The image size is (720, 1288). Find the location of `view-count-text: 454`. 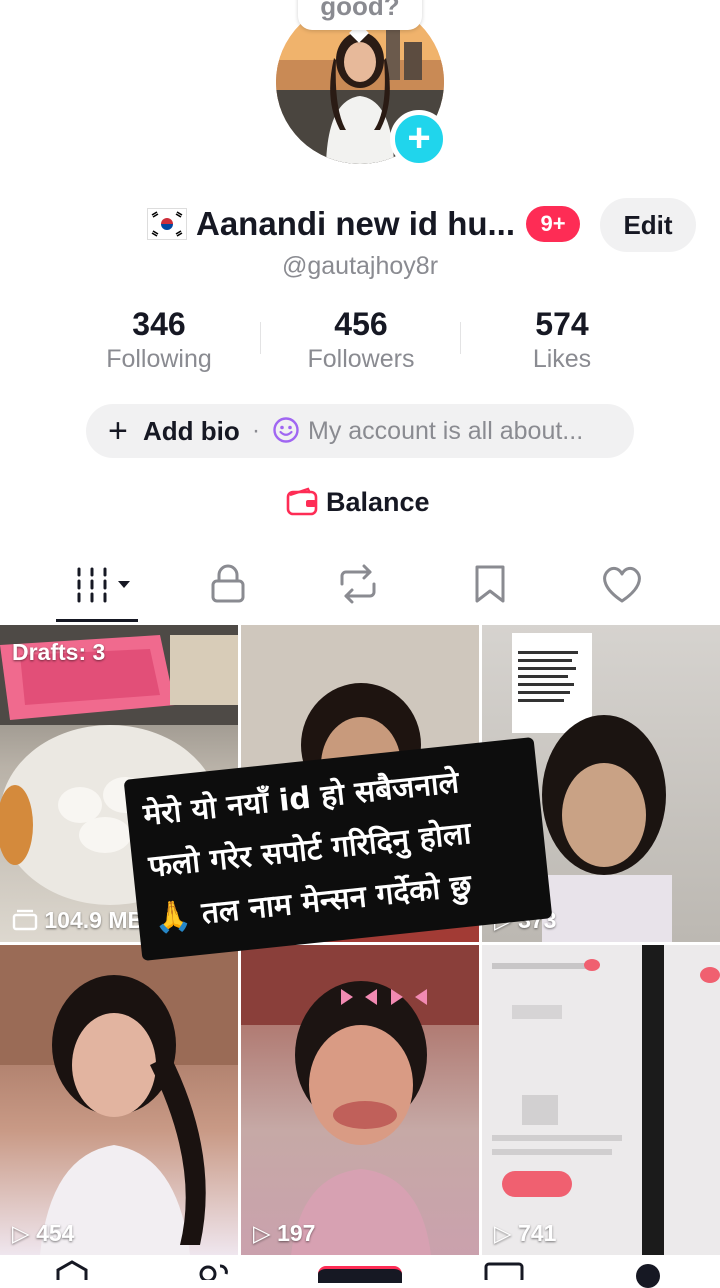

view-count-text: 454 is located at coordinates (55, 1233).